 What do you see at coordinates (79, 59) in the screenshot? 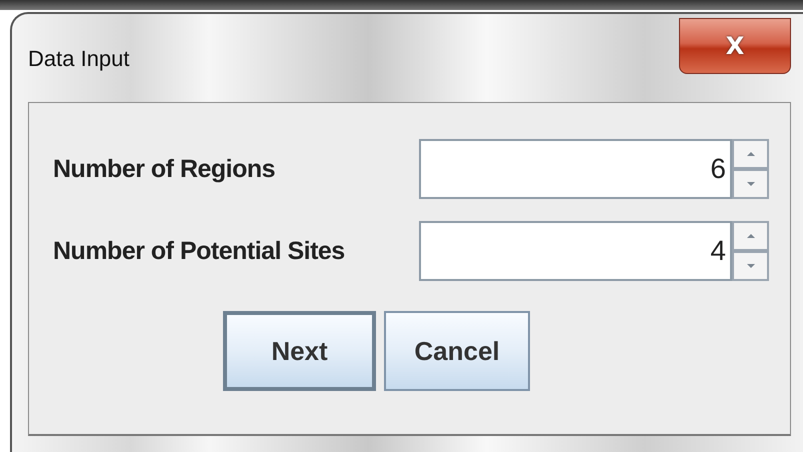
I see `window-title: Data Input` at bounding box center [79, 59].